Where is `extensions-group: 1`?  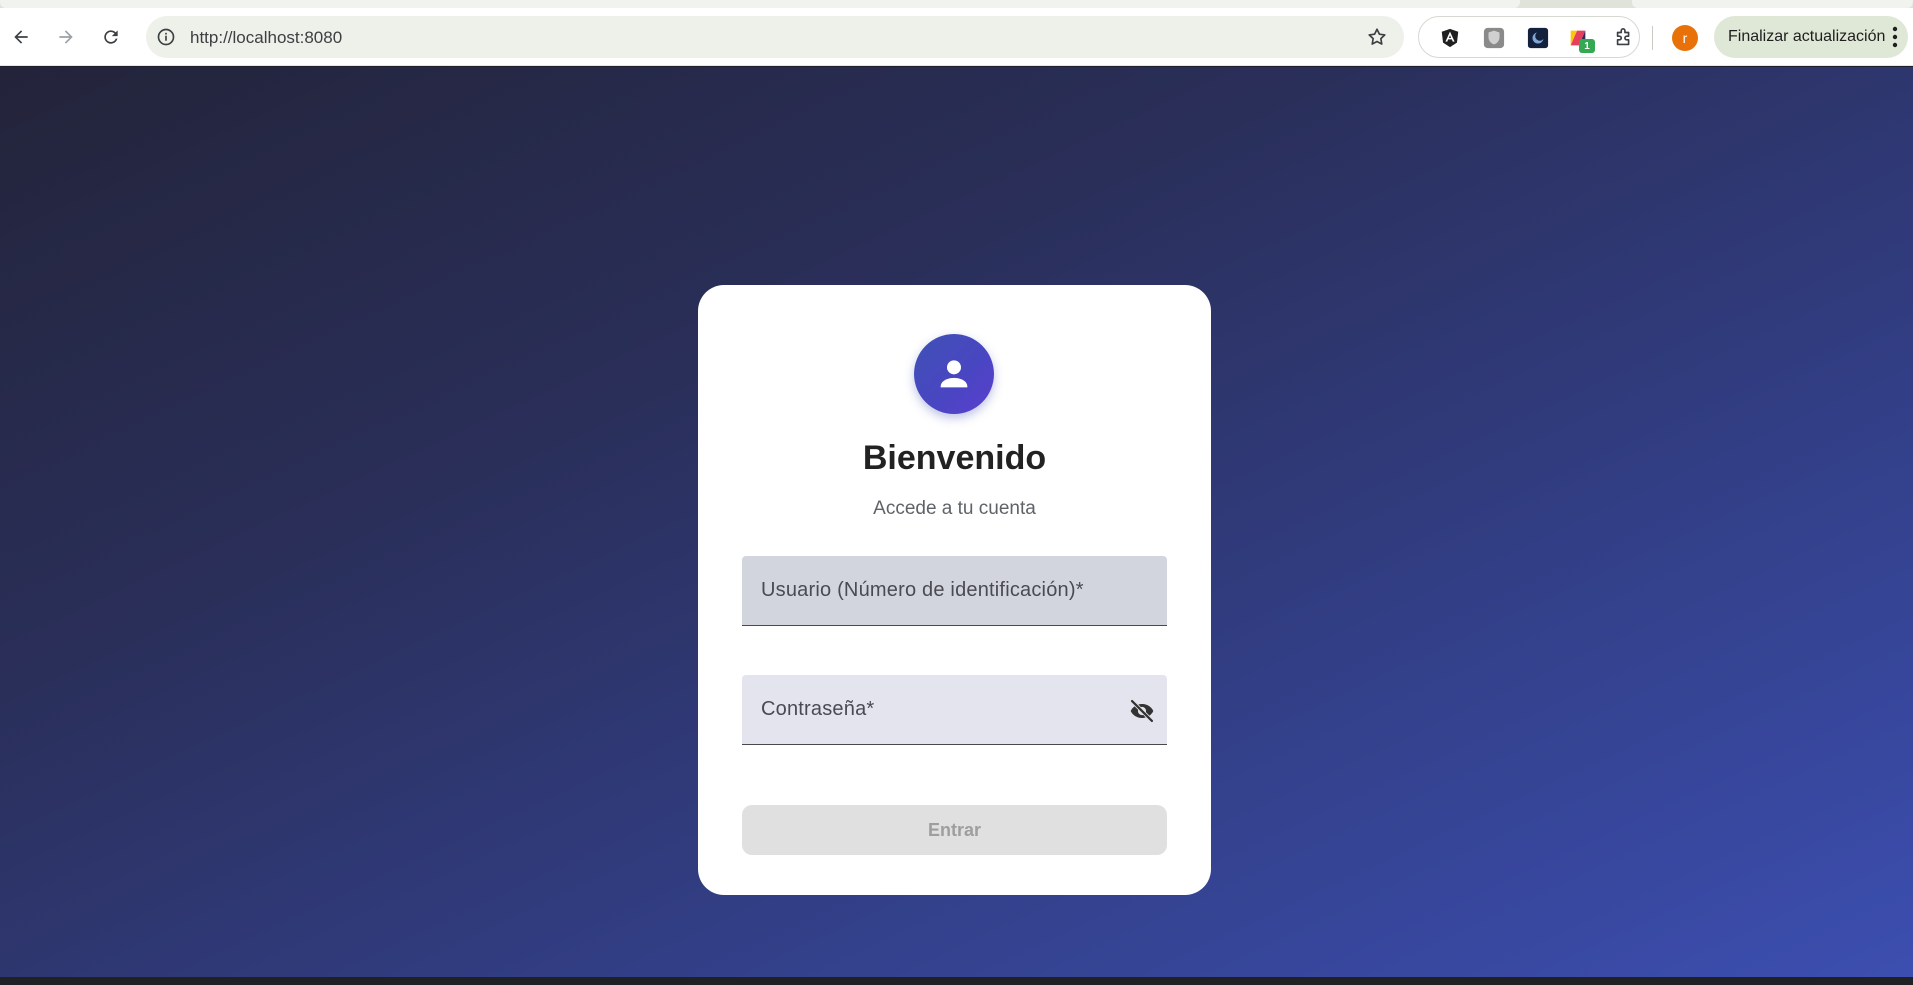
extensions-group: 1 is located at coordinates (1529, 37).